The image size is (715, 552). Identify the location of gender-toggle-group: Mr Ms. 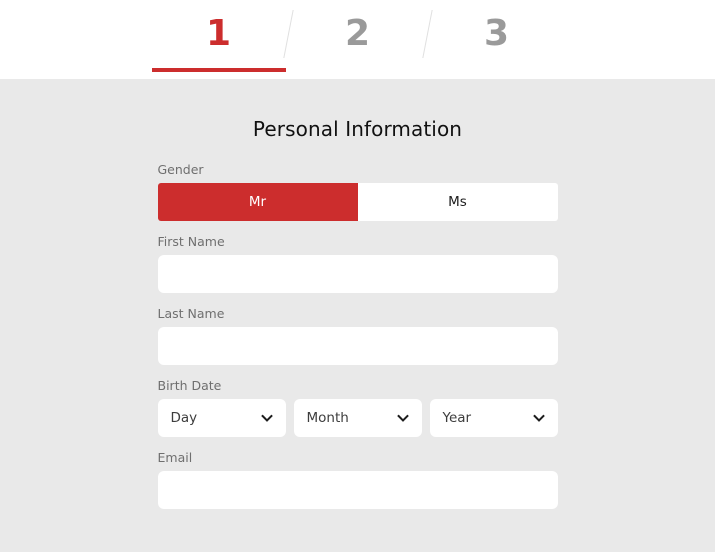
(357, 202).